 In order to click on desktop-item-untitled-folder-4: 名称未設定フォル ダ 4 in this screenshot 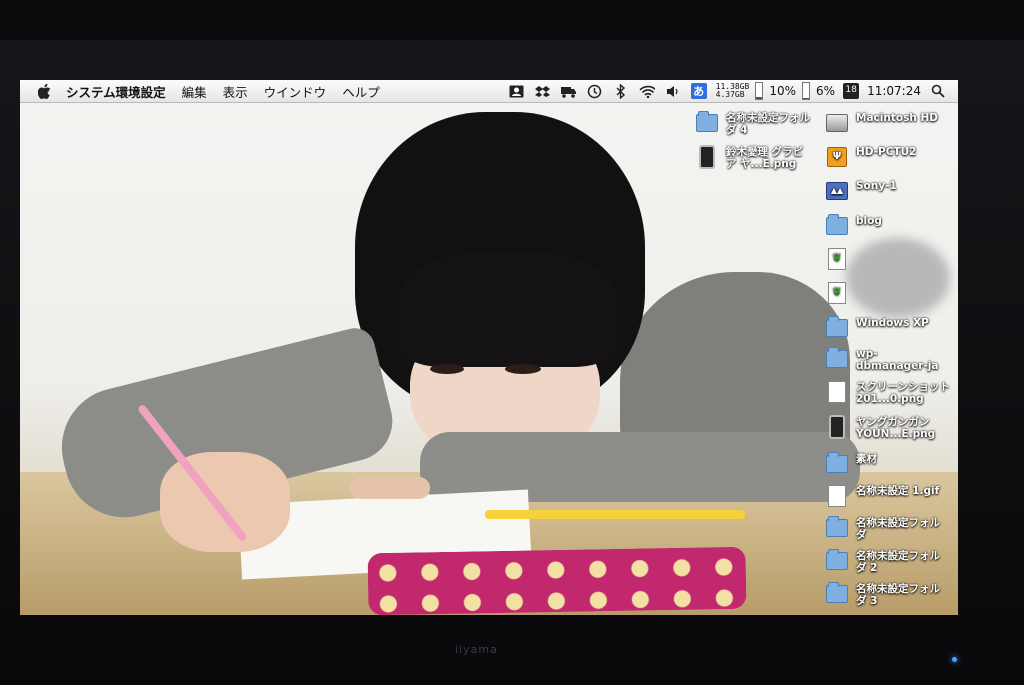, I will do `click(753, 123)`.